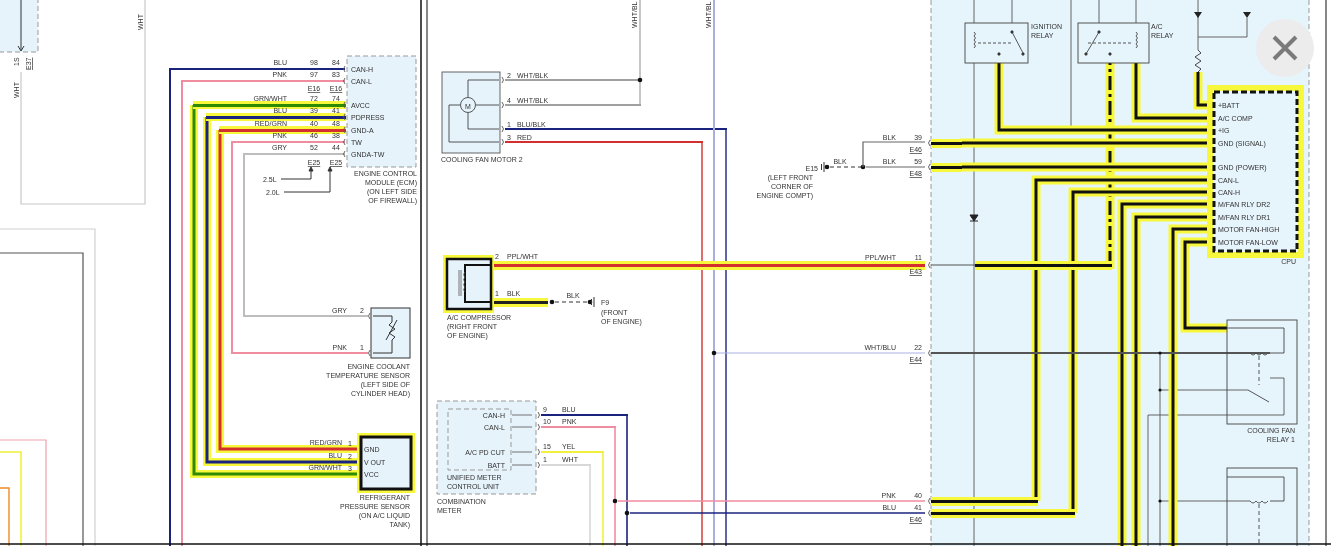 This screenshot has height=546, width=1331. I want to click on sensor-box, so click(390, 333).